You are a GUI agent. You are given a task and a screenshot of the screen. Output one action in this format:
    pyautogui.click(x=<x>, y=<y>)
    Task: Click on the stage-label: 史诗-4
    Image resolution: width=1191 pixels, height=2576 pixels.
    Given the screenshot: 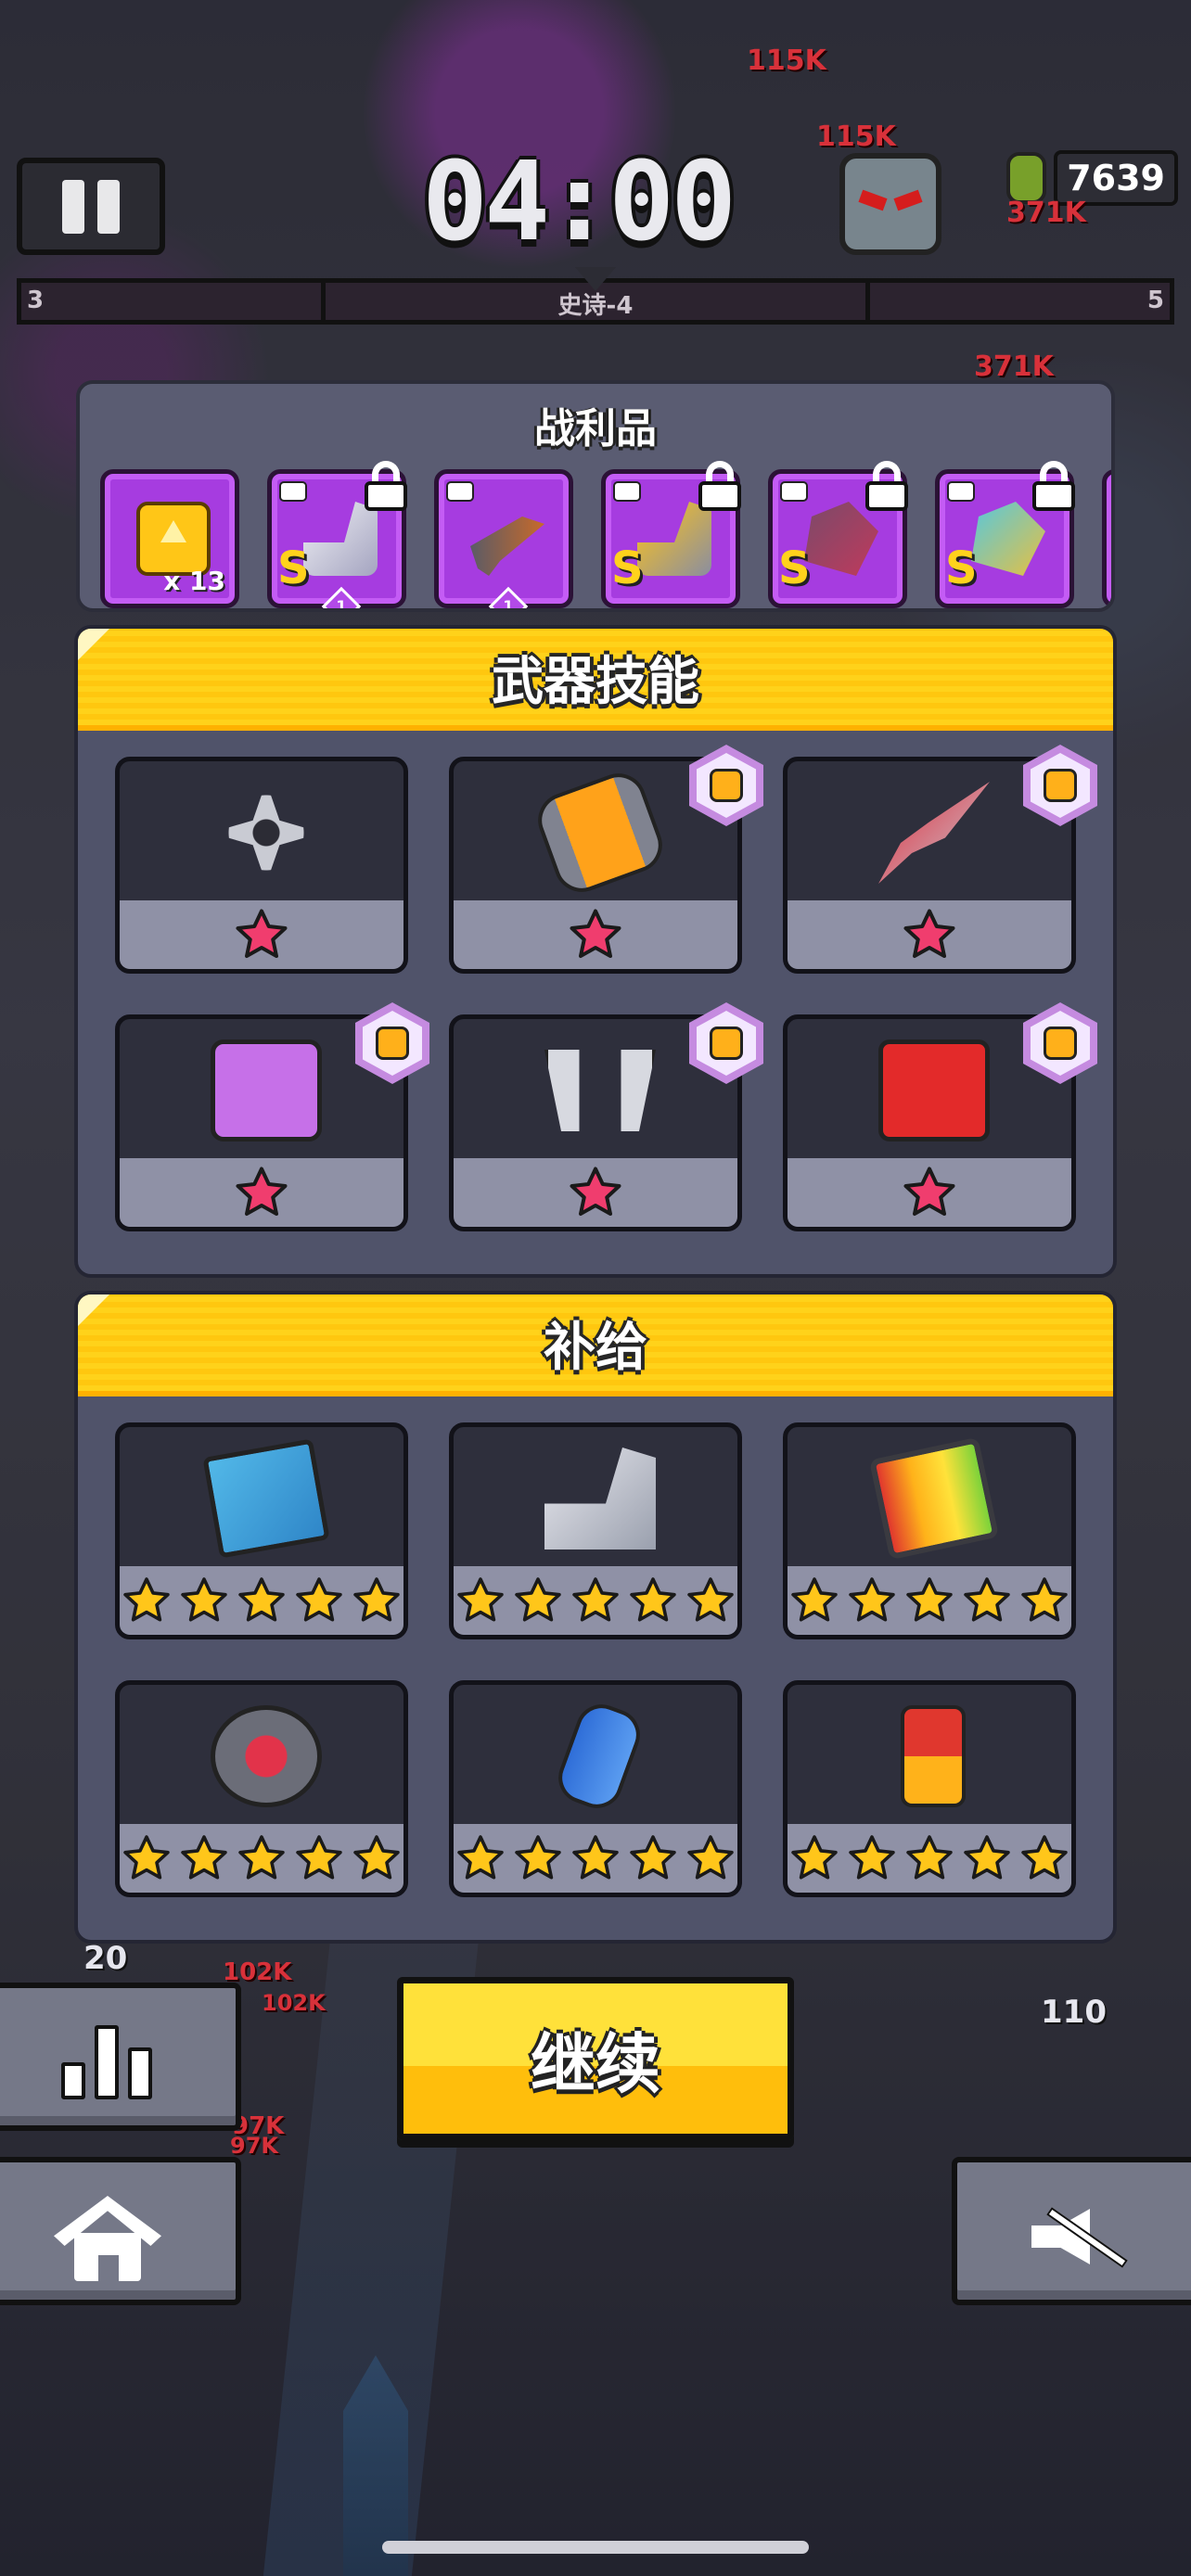 What is the action you would take?
    pyautogui.click(x=595, y=306)
    